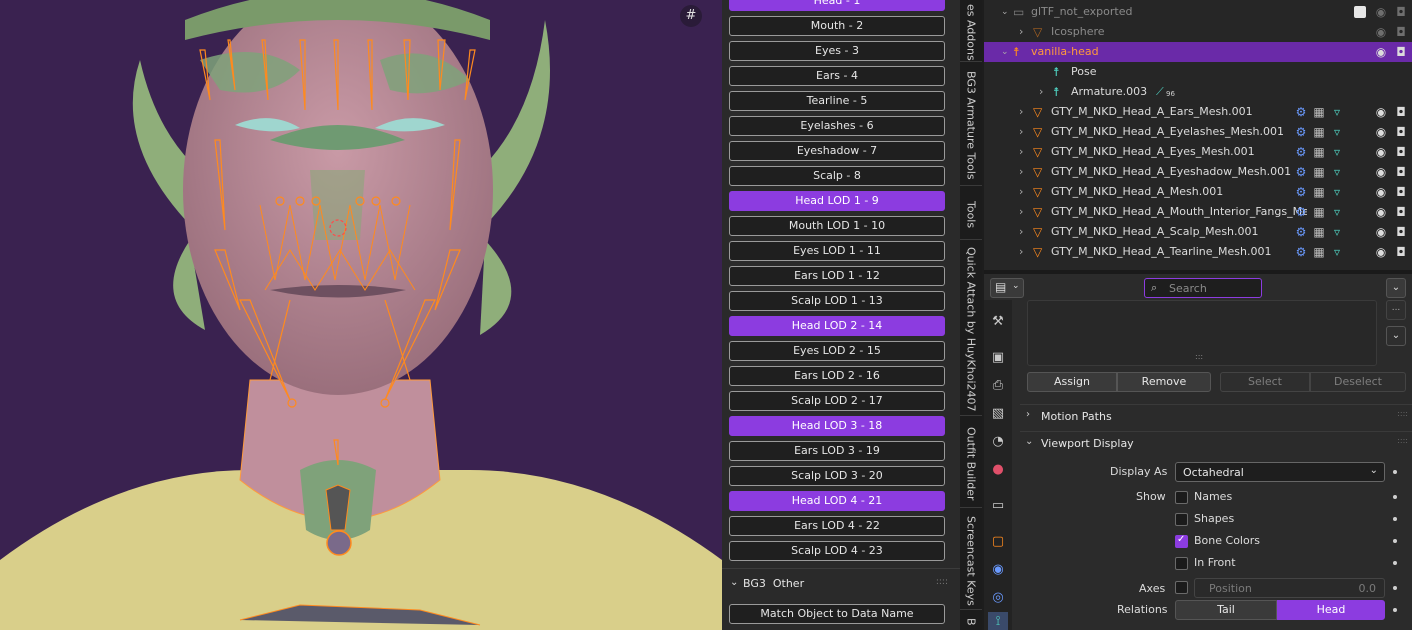 The height and width of the screenshot is (630, 1412). I want to click on assign-button: Assign, so click(1072, 382).